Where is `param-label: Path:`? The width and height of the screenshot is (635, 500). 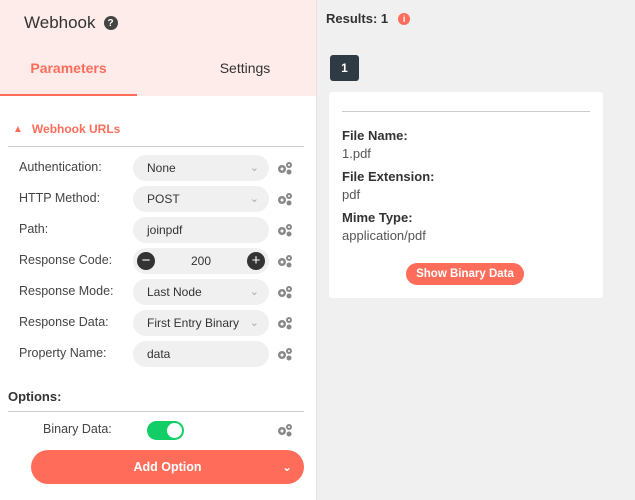
param-label: Path: is located at coordinates (34, 229).